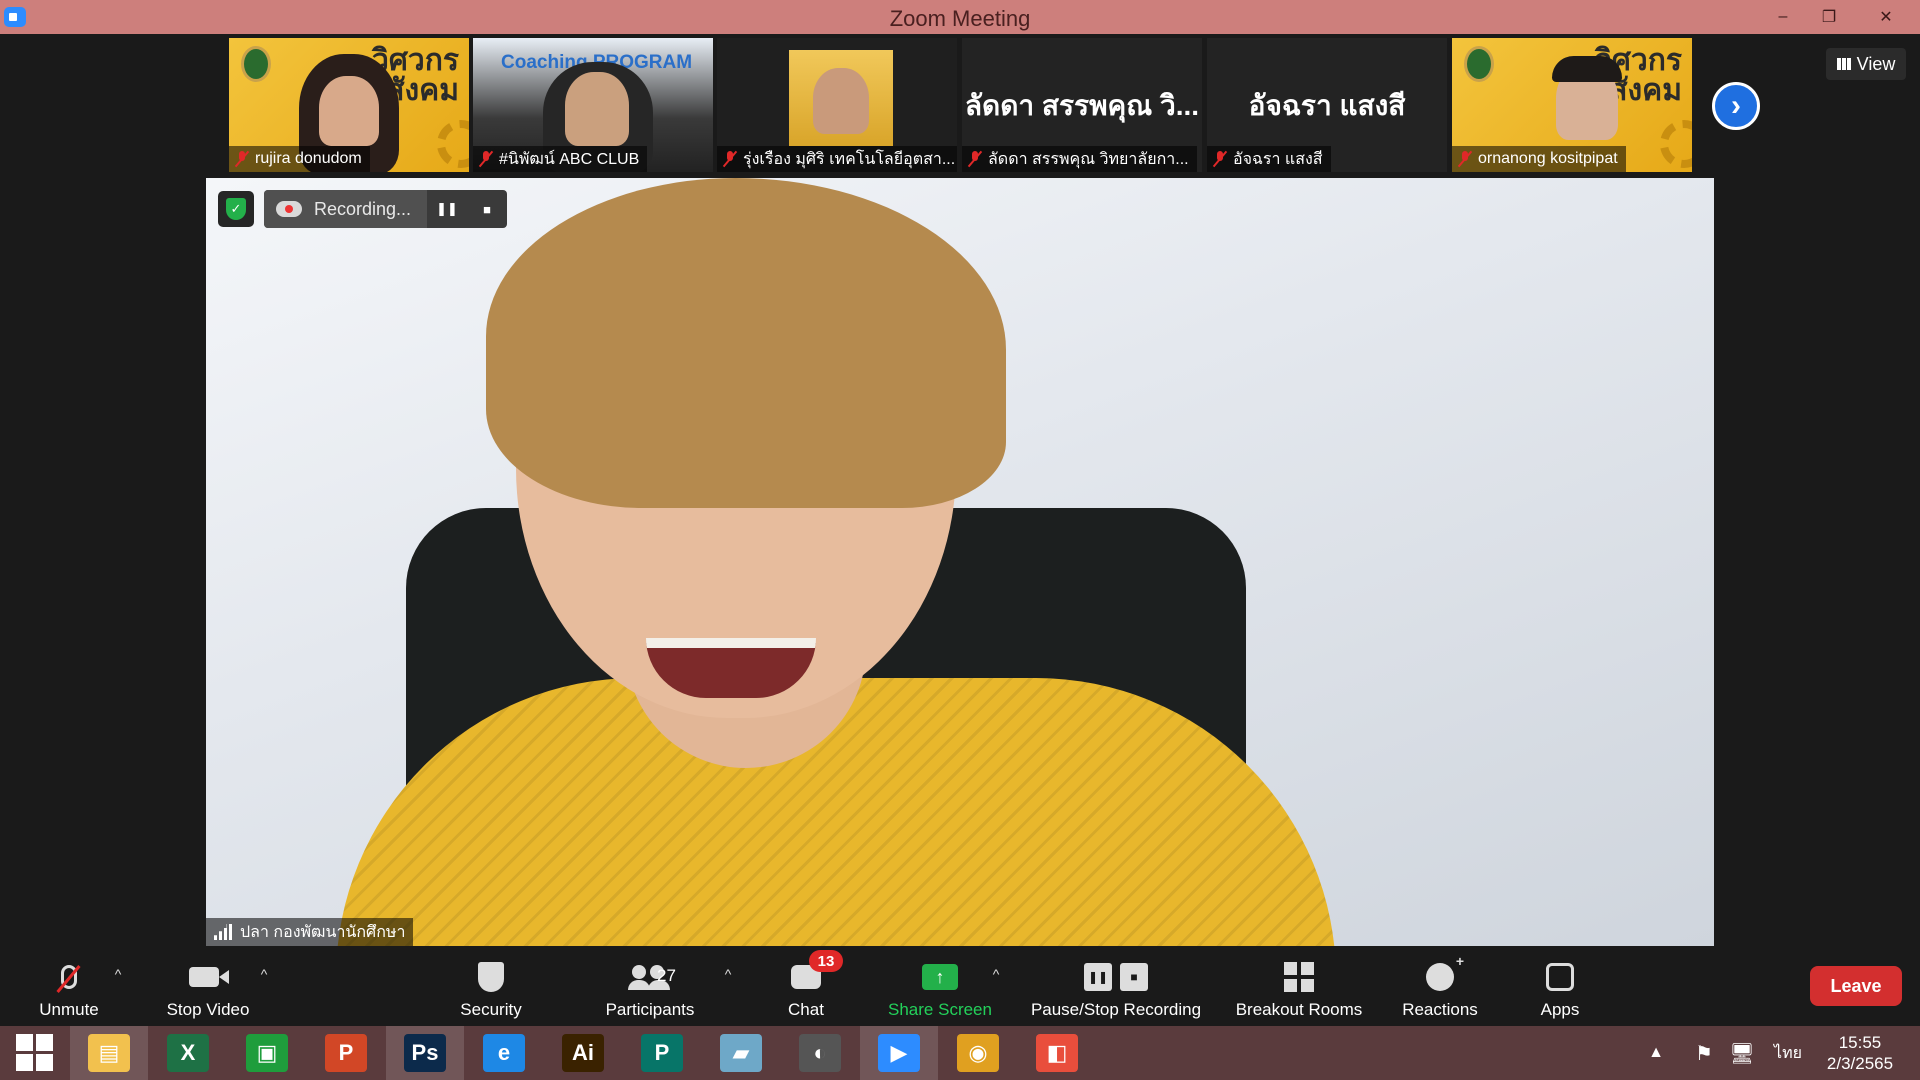 The image size is (1920, 1080). I want to click on view-button: View, so click(1866, 64).